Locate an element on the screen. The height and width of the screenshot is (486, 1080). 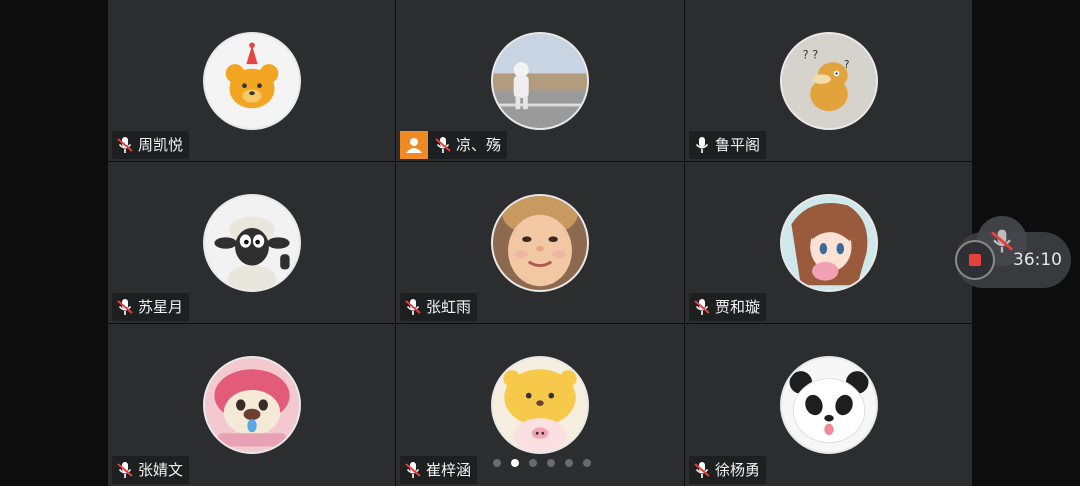
participant-tile: 凉、殇 is located at coordinates (540, 80).